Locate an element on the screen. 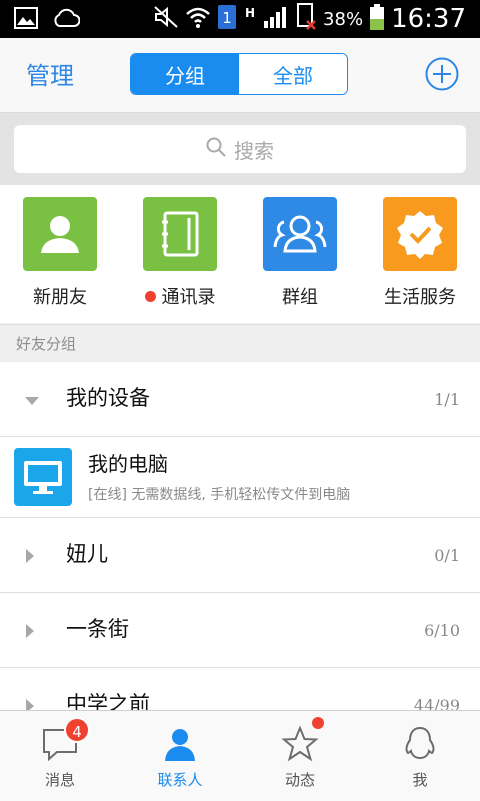 The height and width of the screenshot is (801, 480). new-feed-dot is located at coordinates (318, 723).